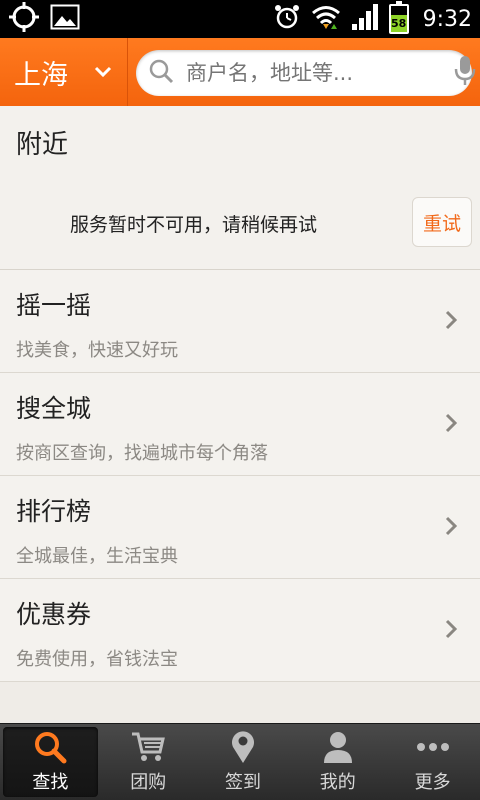 This screenshot has height=800, width=480. Describe the element at coordinates (240, 630) in the screenshot. I see `menu-item-coupons: 优惠券 免费使用，省钱法宝` at that location.